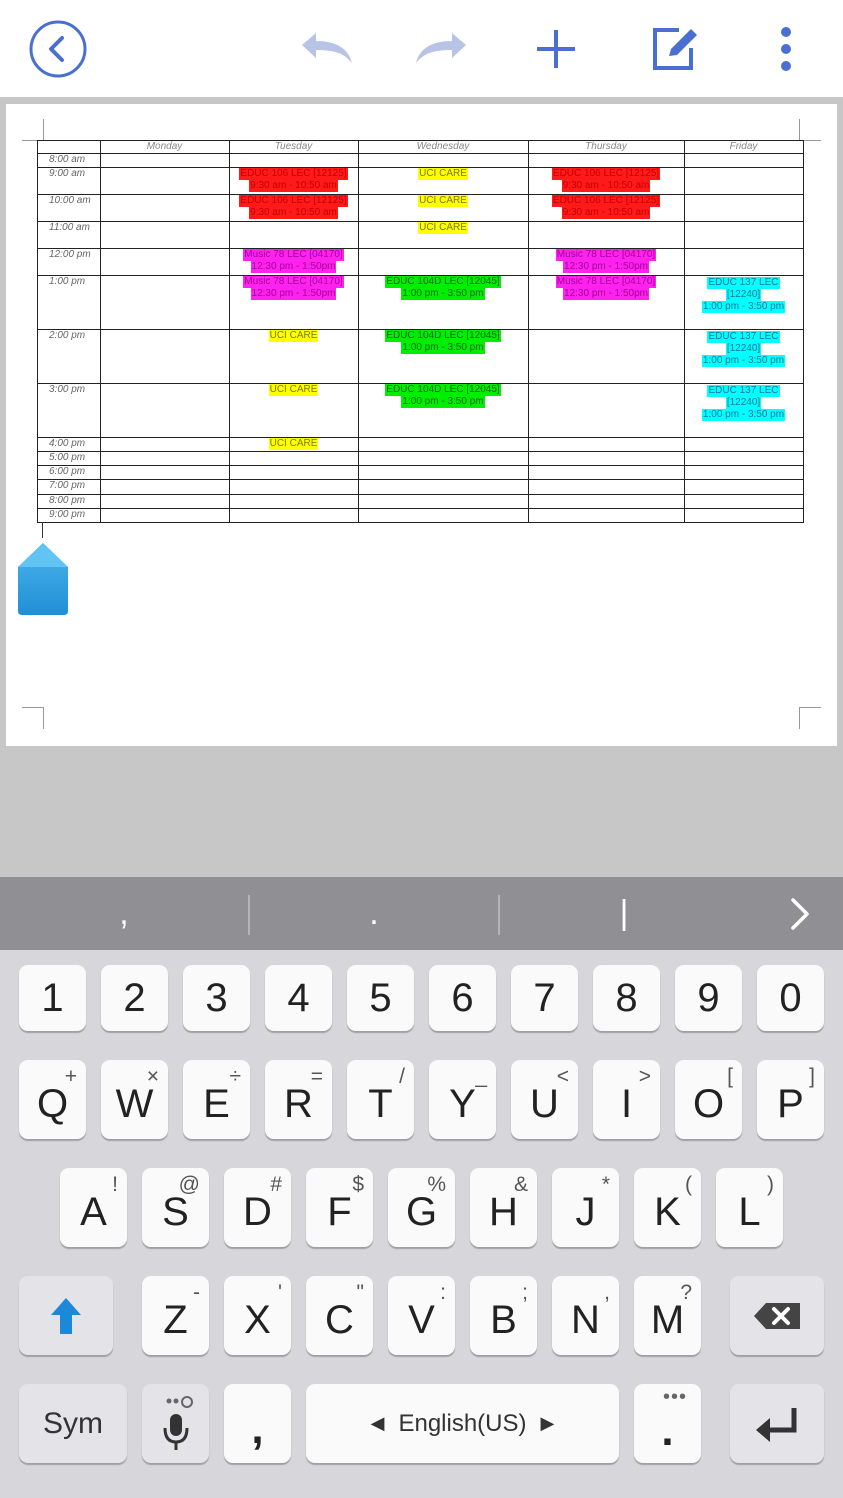 The height and width of the screenshot is (1498, 843). I want to click on sym-key: Sym, so click(73, 1423).